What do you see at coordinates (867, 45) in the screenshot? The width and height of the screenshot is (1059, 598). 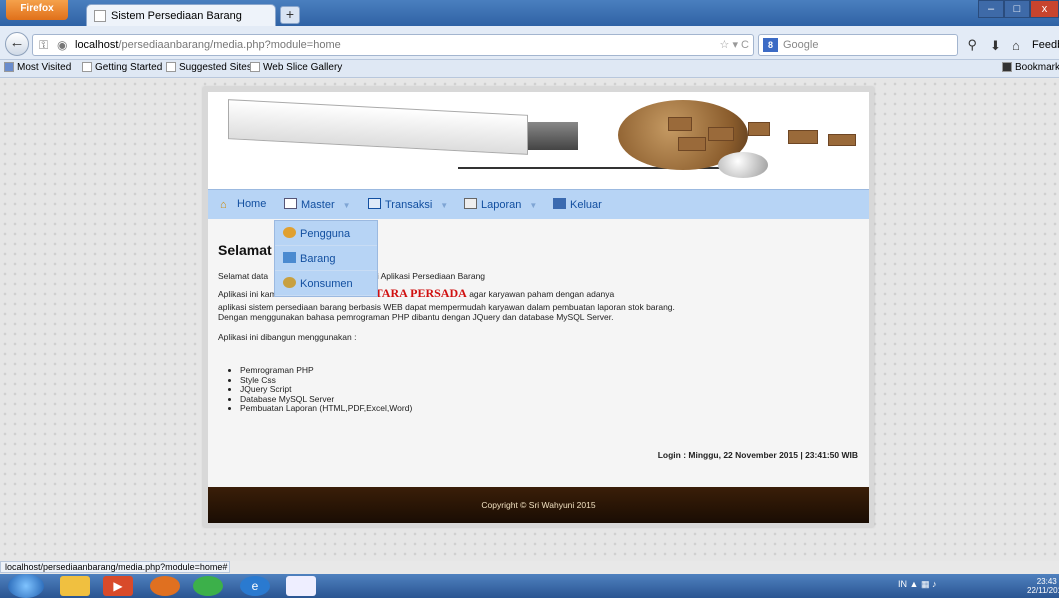 I see `search-input: 8 Google ⚲` at bounding box center [867, 45].